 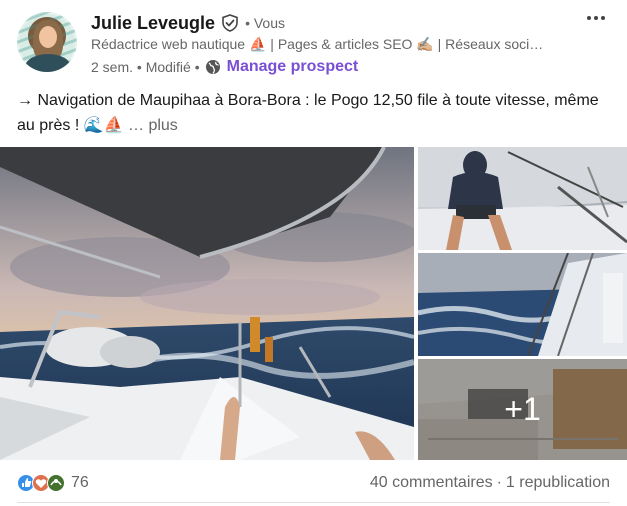 I want to click on more-options-button, so click(x=596, y=18).